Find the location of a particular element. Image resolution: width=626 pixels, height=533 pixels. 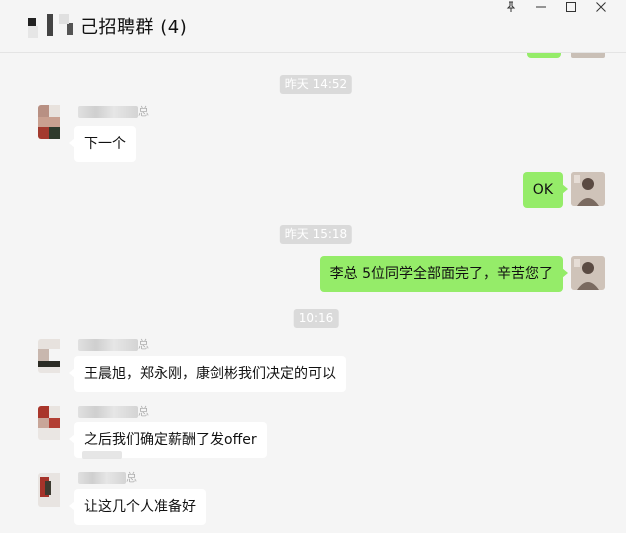

maximize-icon is located at coordinates (571, 7).